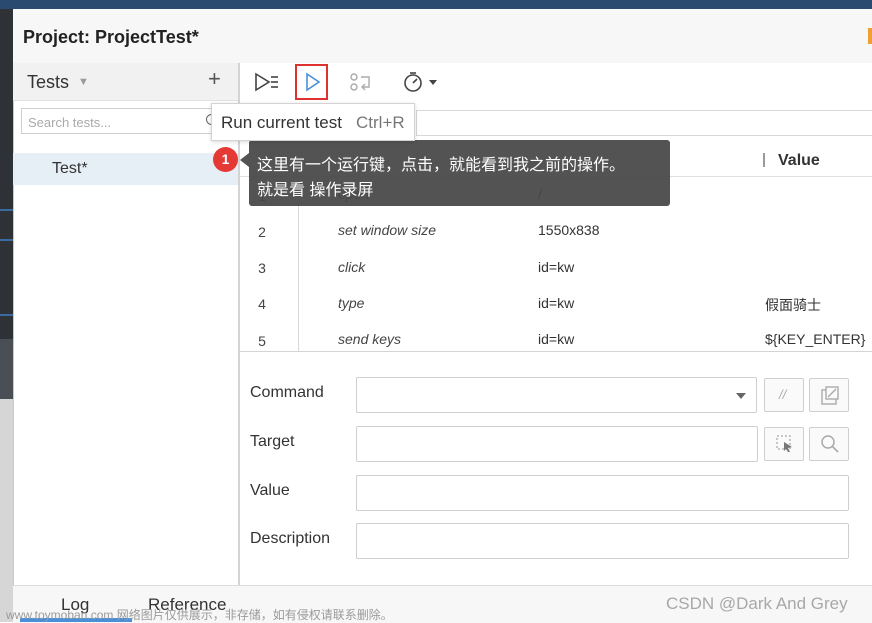 This screenshot has width=872, height=623. Describe the element at coordinates (741, 396) in the screenshot. I see `chevron-down-icon` at that location.